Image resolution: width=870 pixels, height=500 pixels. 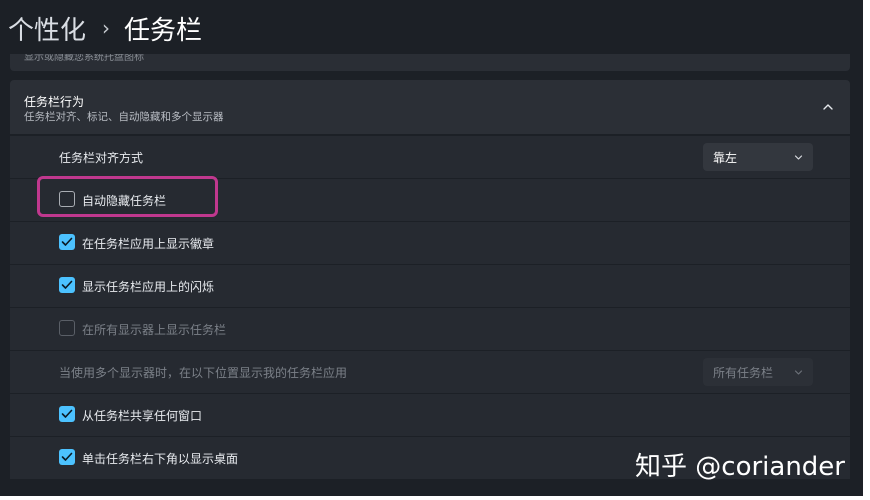 What do you see at coordinates (431, 28) in the screenshot?
I see `breadcrumb: 个性化 › 任务栏` at bounding box center [431, 28].